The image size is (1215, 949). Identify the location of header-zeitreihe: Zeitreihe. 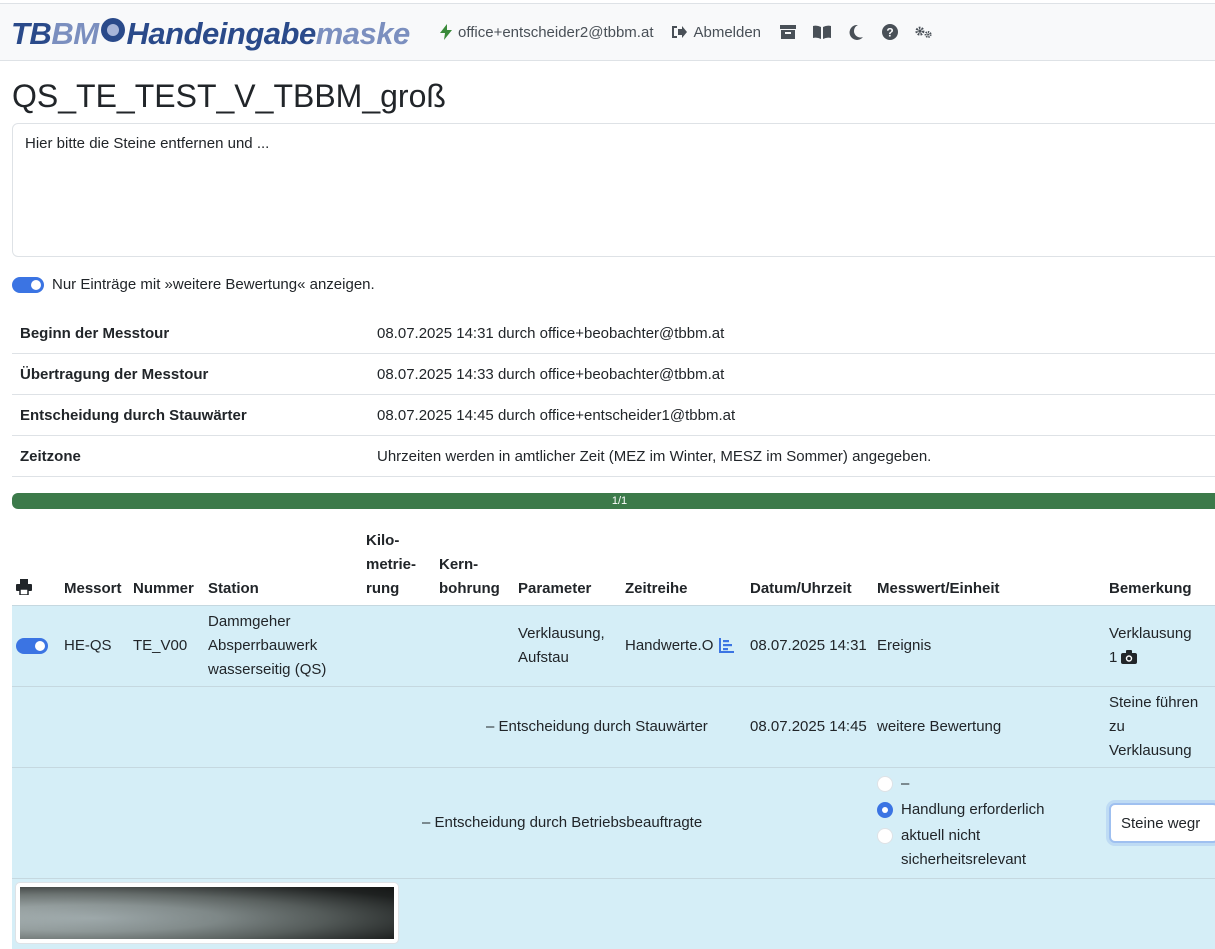
(656, 589).